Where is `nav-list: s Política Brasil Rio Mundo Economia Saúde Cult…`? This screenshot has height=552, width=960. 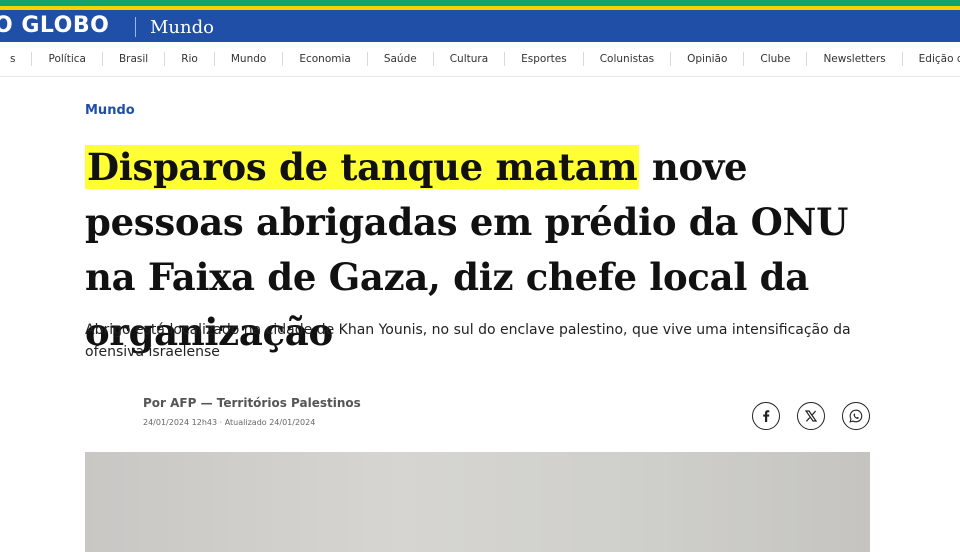 nav-list: s Política Brasil Rio Mundo Economia Saúde Cult… is located at coordinates (480, 59).